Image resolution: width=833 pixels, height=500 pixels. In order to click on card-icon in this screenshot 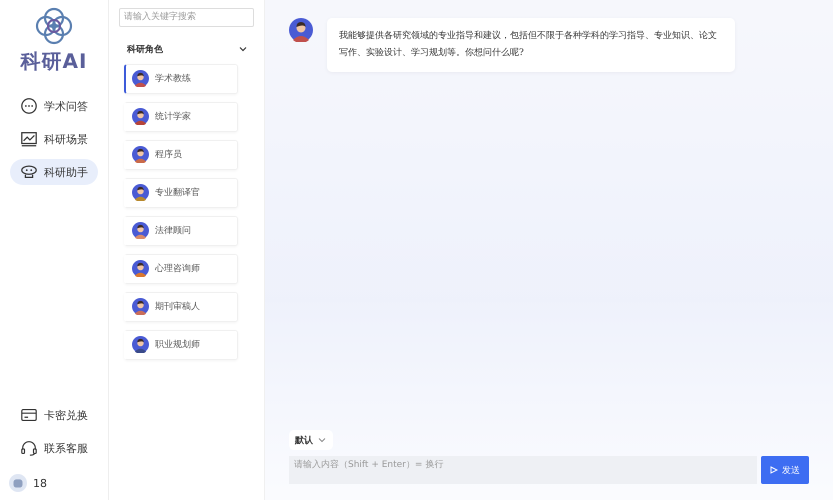, I will do `click(29, 415)`.